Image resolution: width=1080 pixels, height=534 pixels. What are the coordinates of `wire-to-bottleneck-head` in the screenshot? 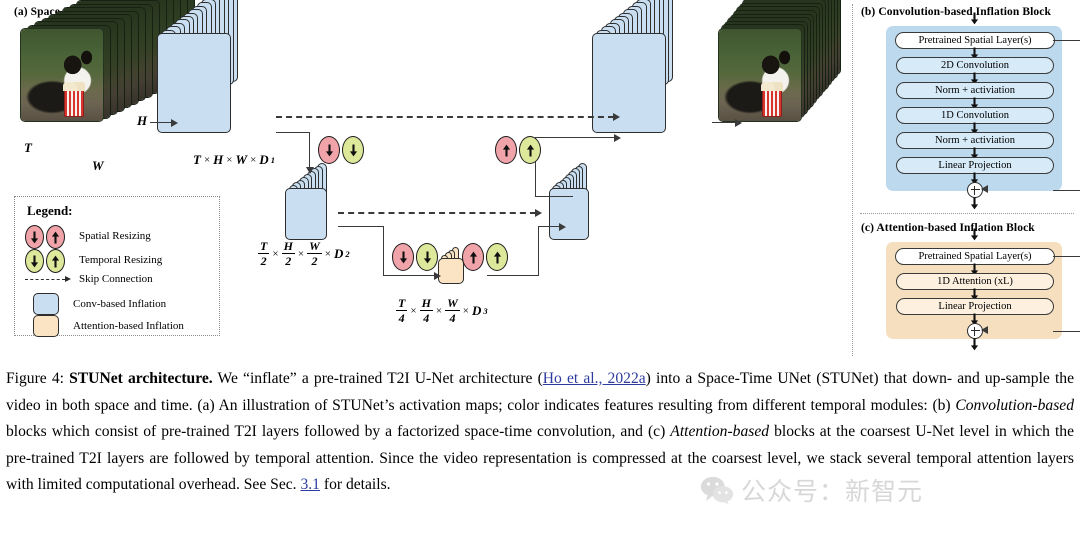 It's located at (437, 275).